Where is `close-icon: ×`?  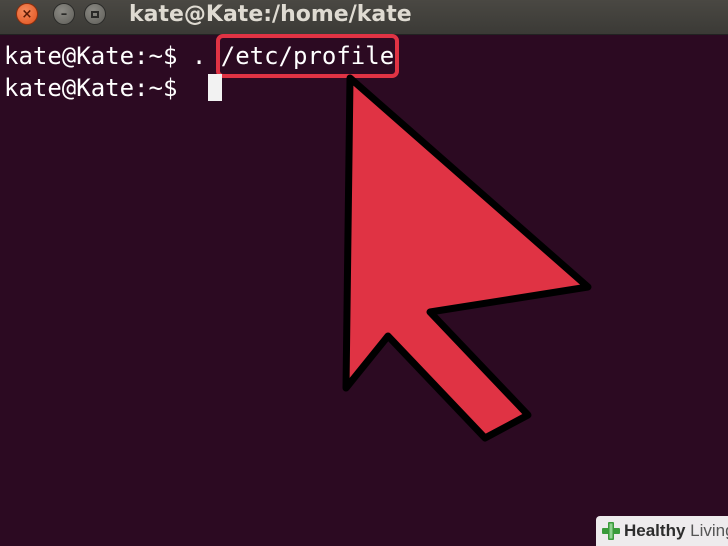
close-icon: × is located at coordinates (27, 14).